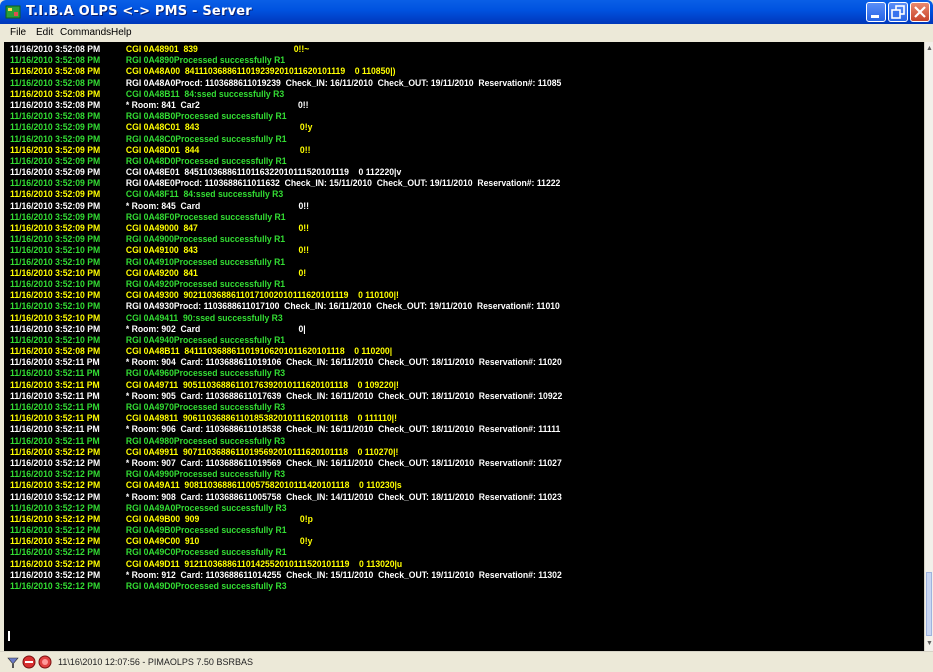  I want to click on log-message: CGI 0A49100 843 0!!, so click(217, 250).